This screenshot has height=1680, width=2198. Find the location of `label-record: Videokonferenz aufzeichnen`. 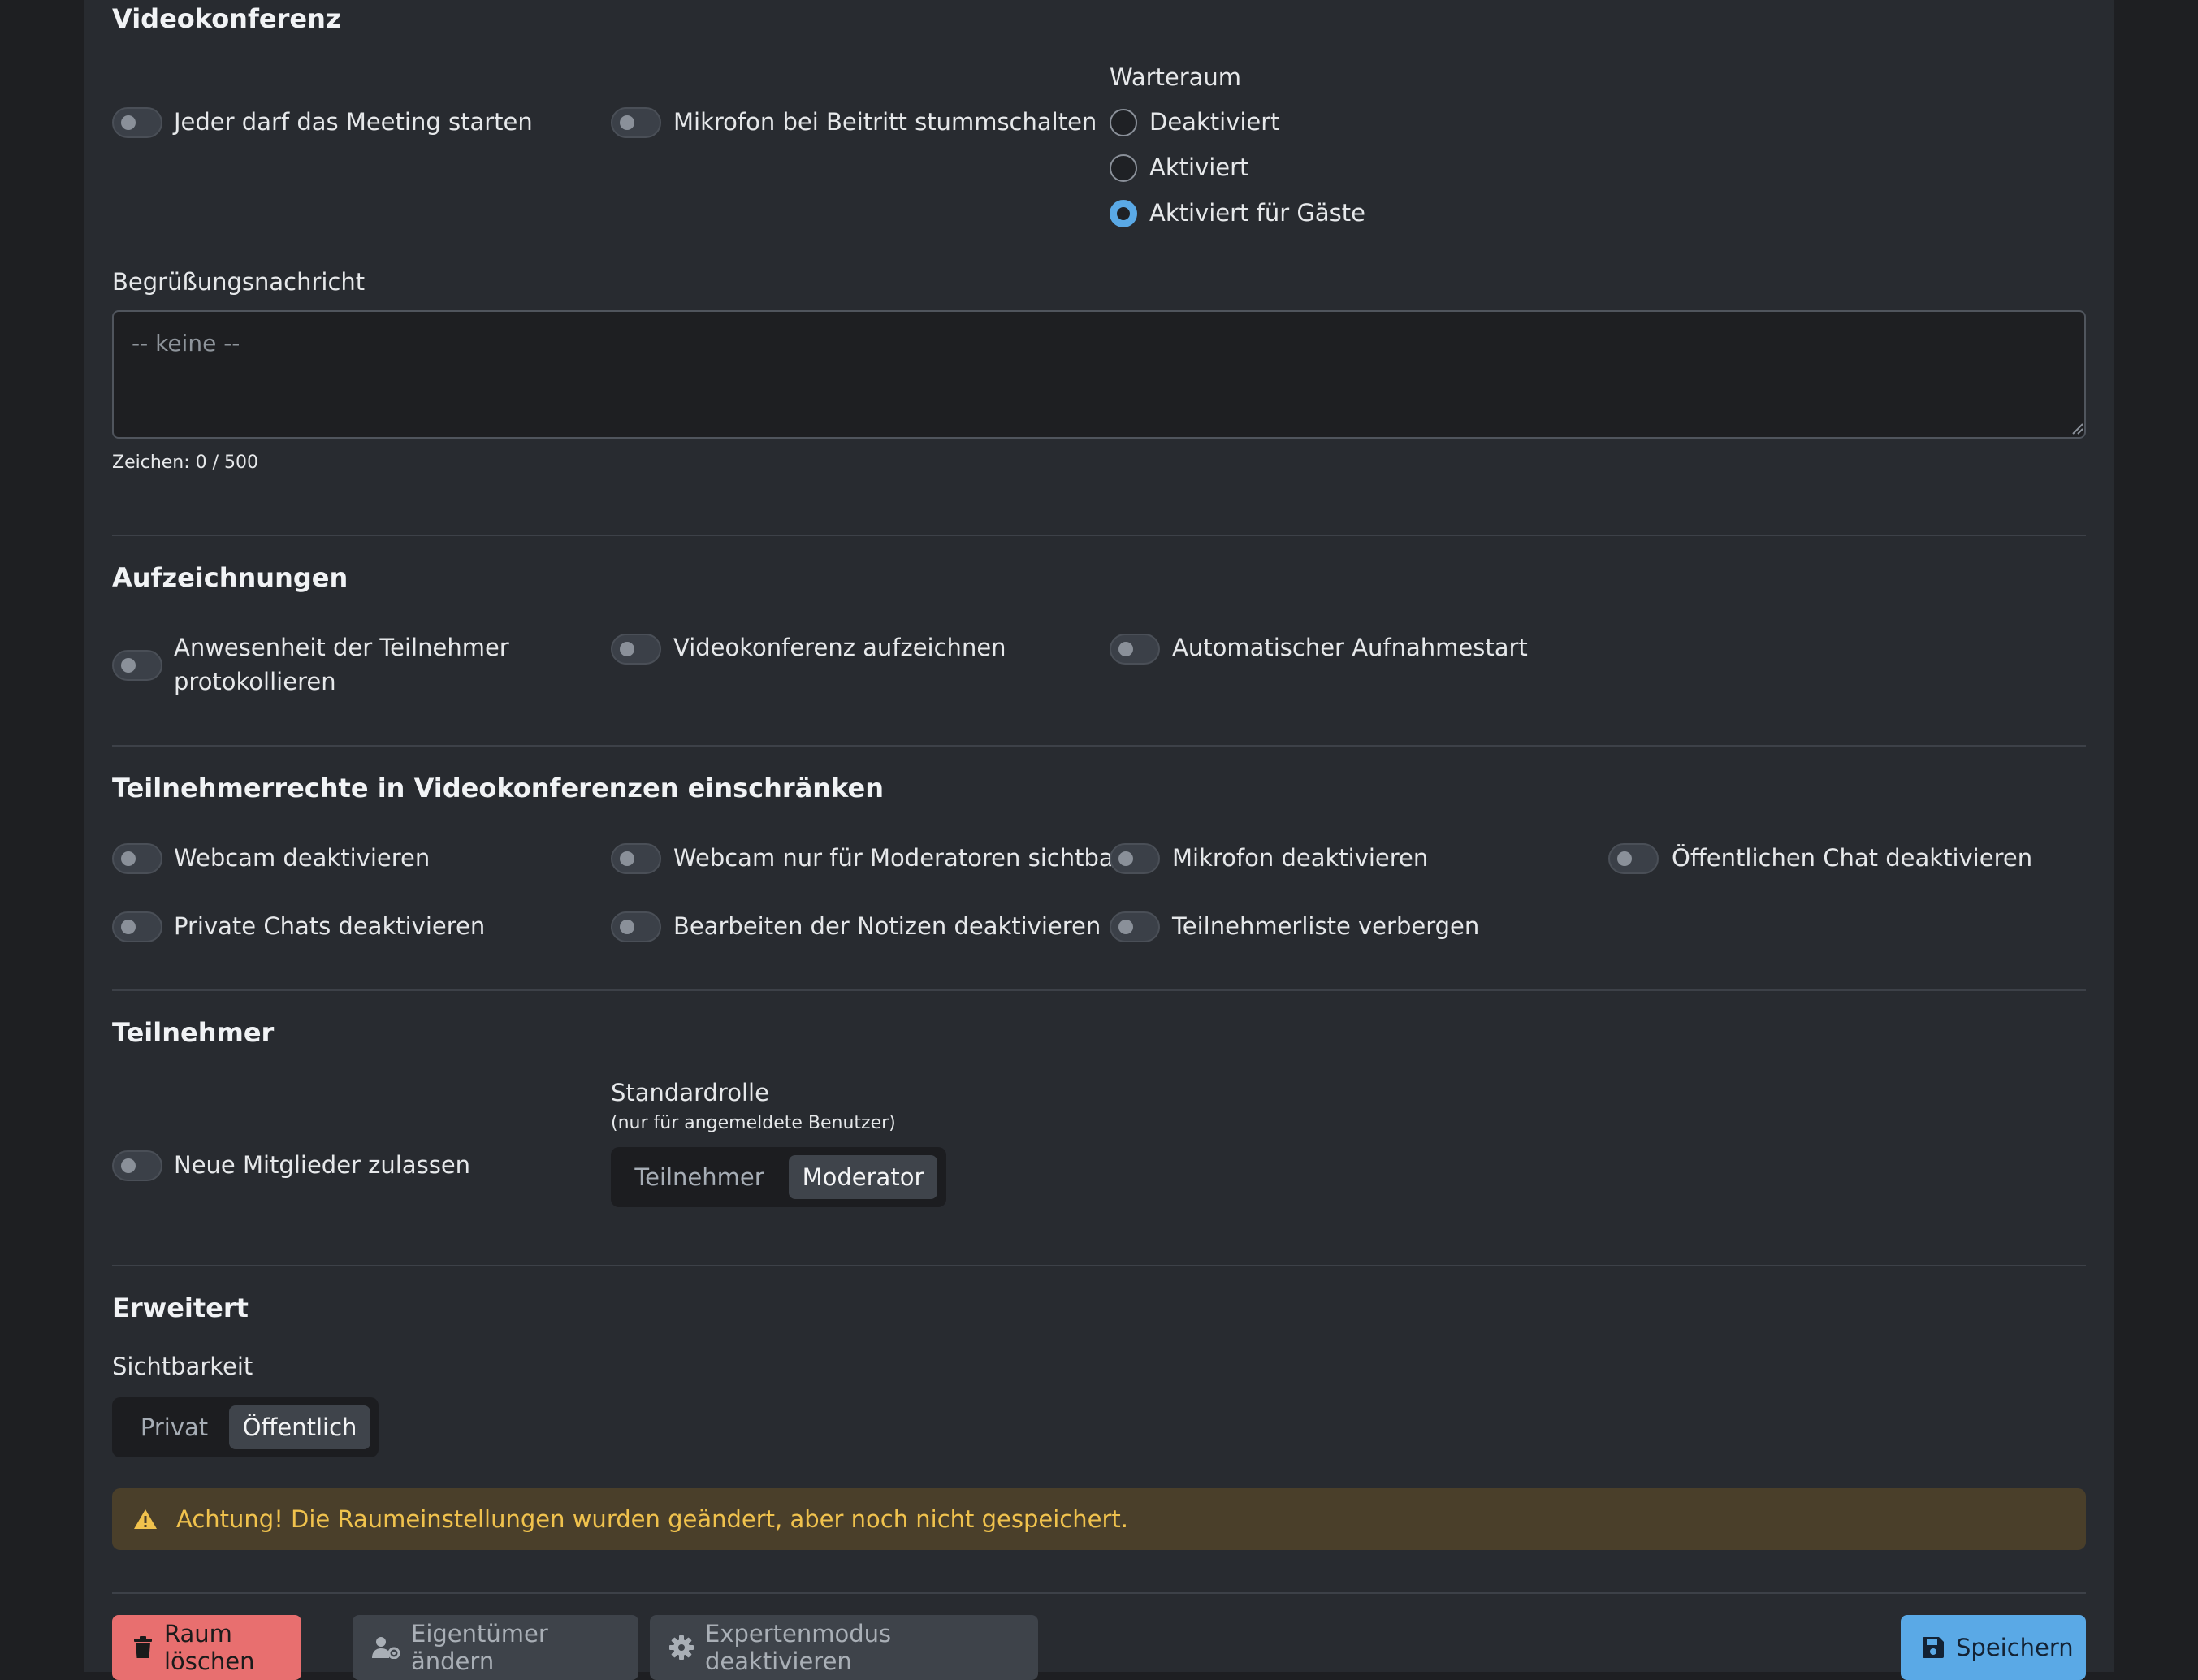

label-record: Videokonferenz aufzeichnen is located at coordinates (839, 648).